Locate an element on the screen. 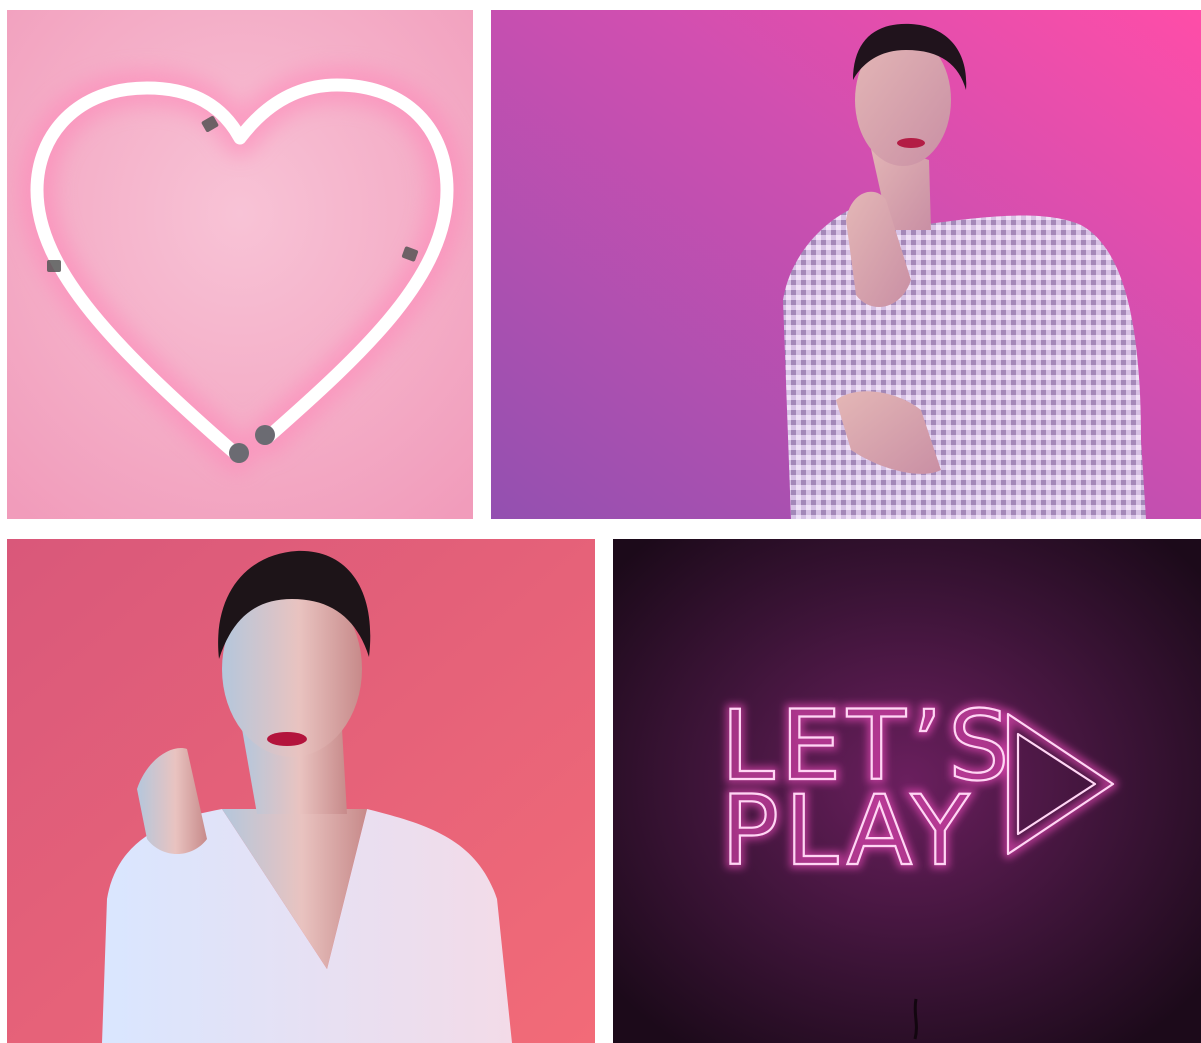 This screenshot has height=1043, width=1201. neon-line-2: PLAY is located at coordinates (848, 831).